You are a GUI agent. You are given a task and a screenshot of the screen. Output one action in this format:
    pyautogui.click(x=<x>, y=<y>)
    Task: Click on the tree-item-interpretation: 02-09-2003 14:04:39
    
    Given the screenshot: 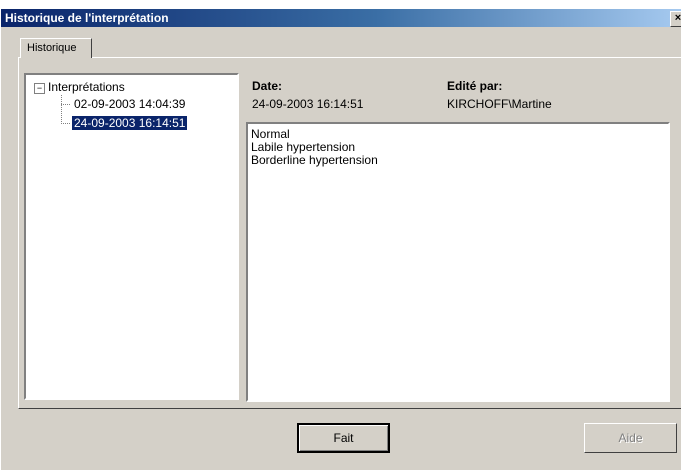 What is the action you would take?
    pyautogui.click(x=129, y=104)
    